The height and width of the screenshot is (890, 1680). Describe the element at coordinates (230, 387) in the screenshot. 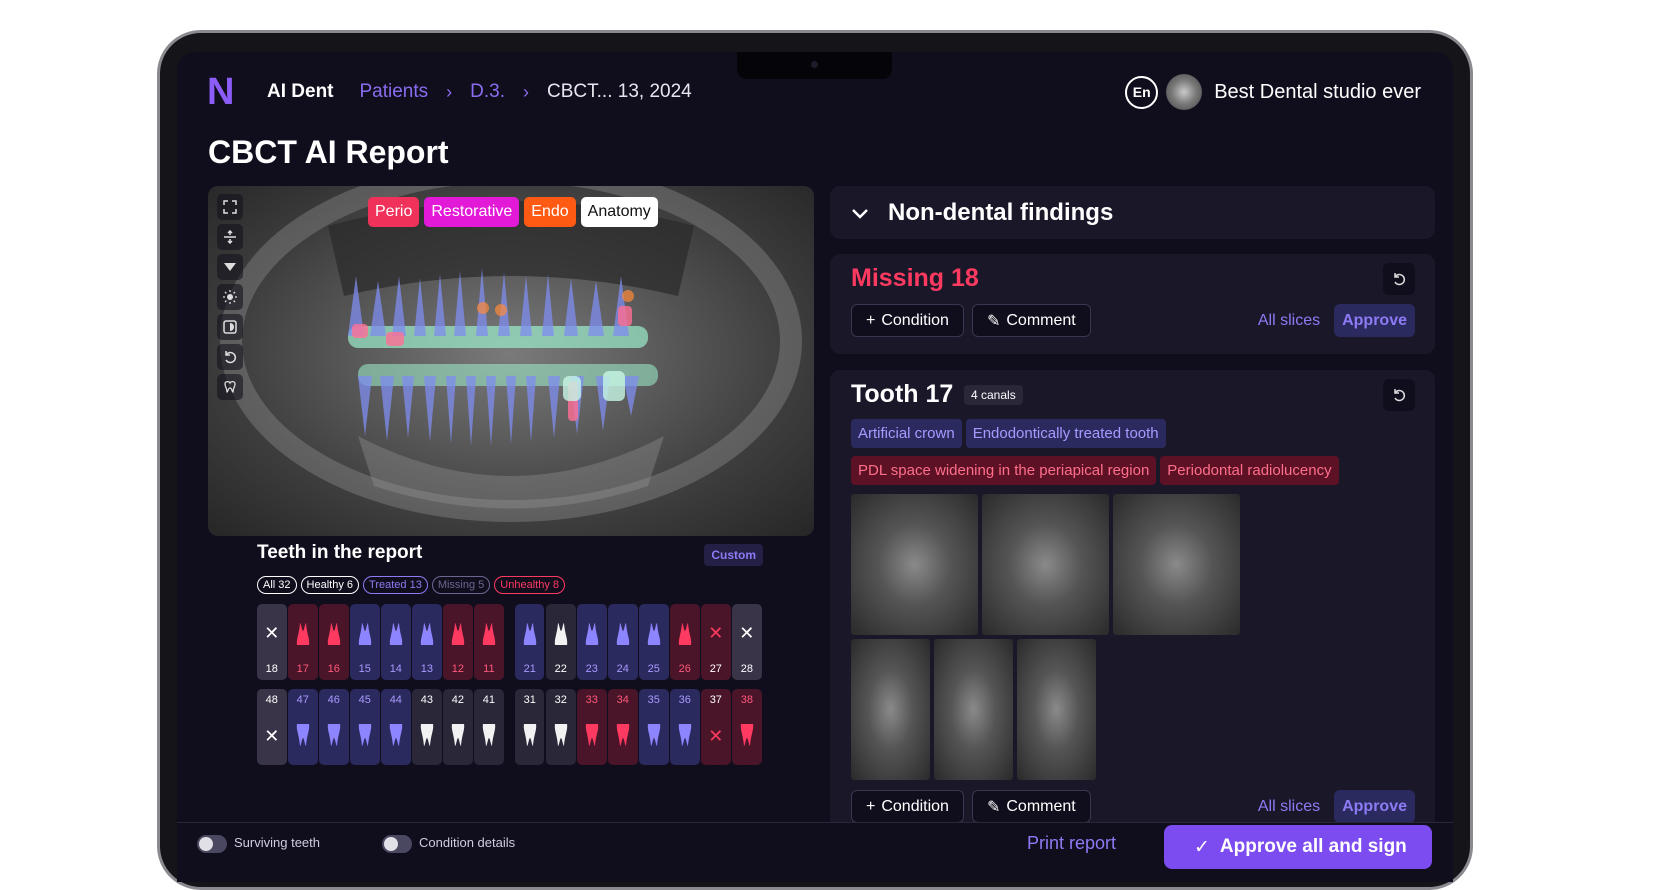

I see `tooth-view-icon` at that location.